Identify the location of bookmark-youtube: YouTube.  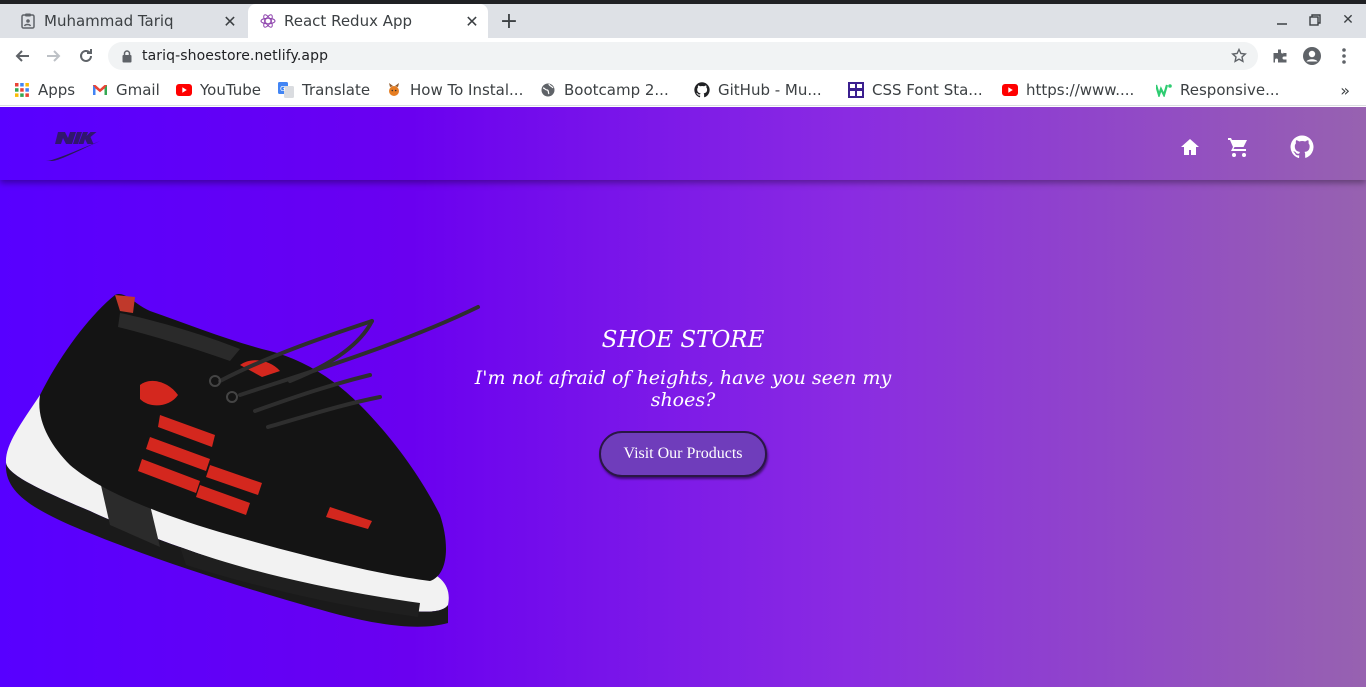
(218, 90).